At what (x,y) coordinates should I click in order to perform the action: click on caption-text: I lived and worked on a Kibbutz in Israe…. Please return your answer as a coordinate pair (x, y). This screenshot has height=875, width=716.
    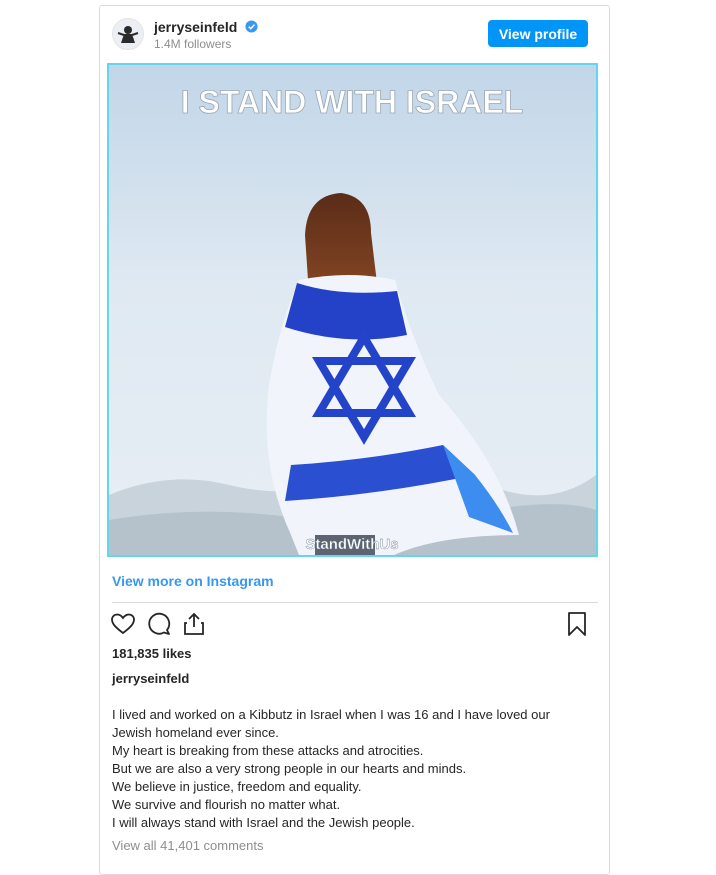
    Looking at the image, I should click on (352, 769).